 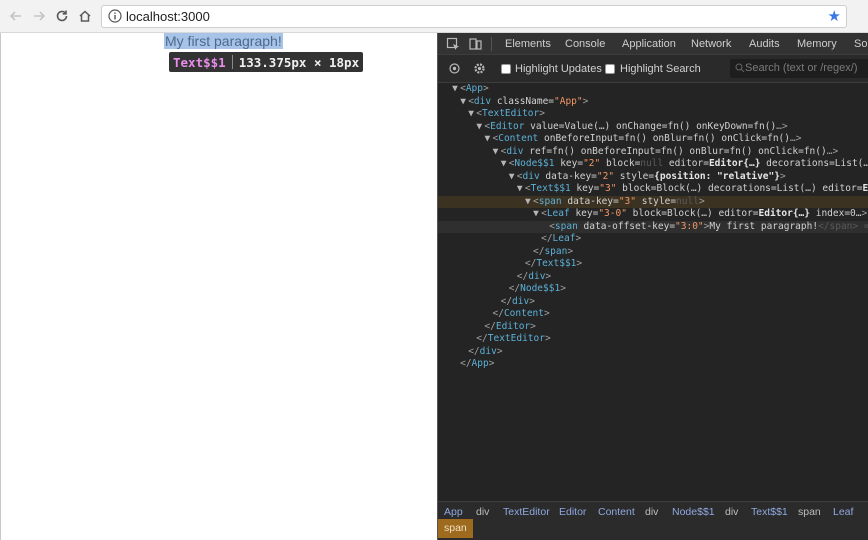 What do you see at coordinates (610, 69) in the screenshot?
I see `highlight-search-checkbox` at bounding box center [610, 69].